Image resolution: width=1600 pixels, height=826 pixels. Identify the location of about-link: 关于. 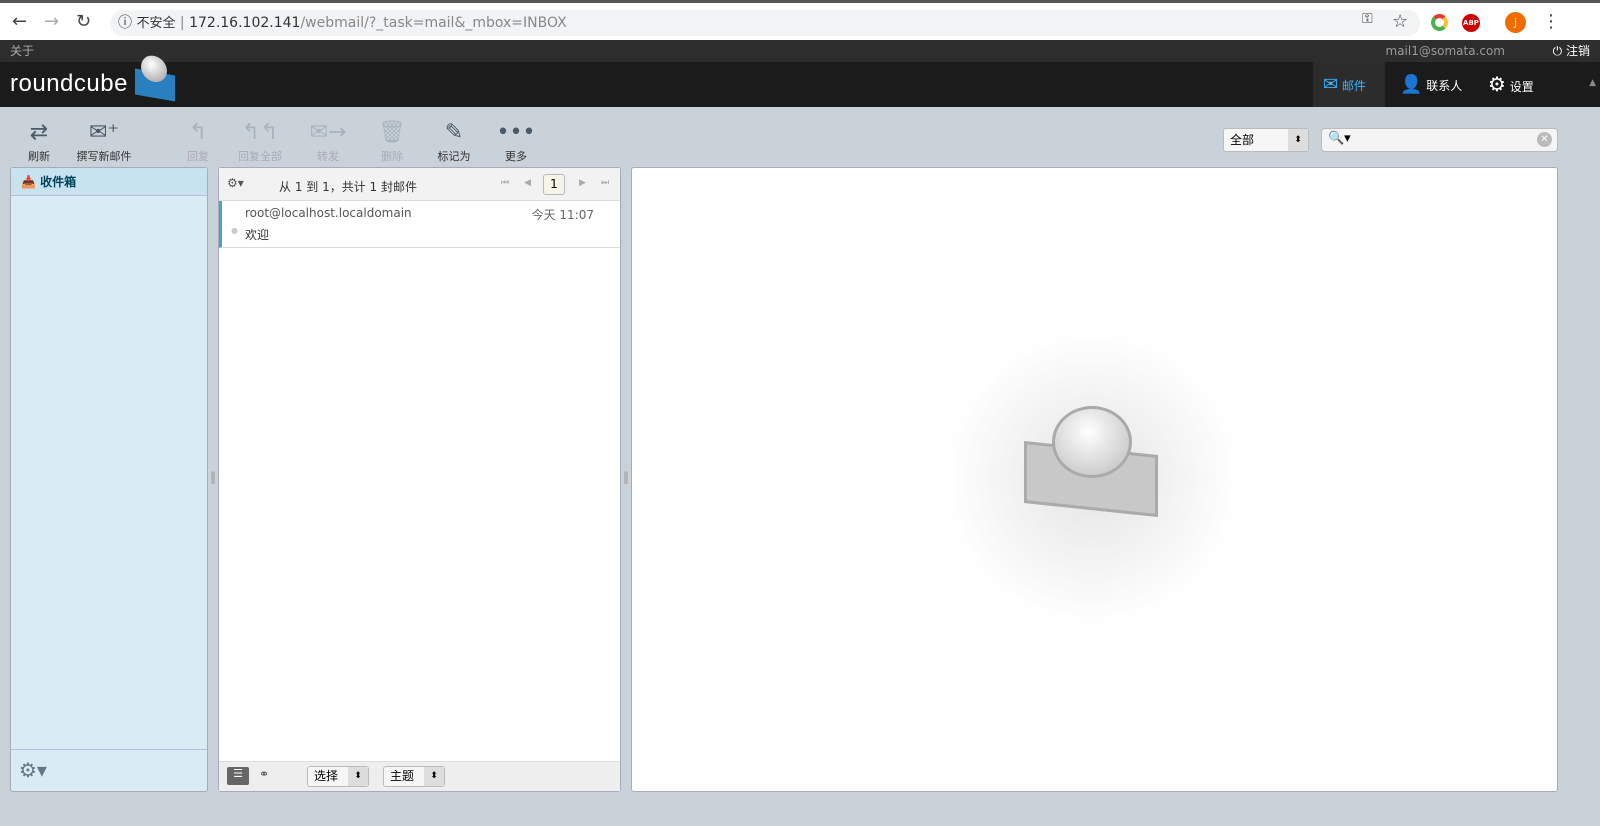
(22, 51).